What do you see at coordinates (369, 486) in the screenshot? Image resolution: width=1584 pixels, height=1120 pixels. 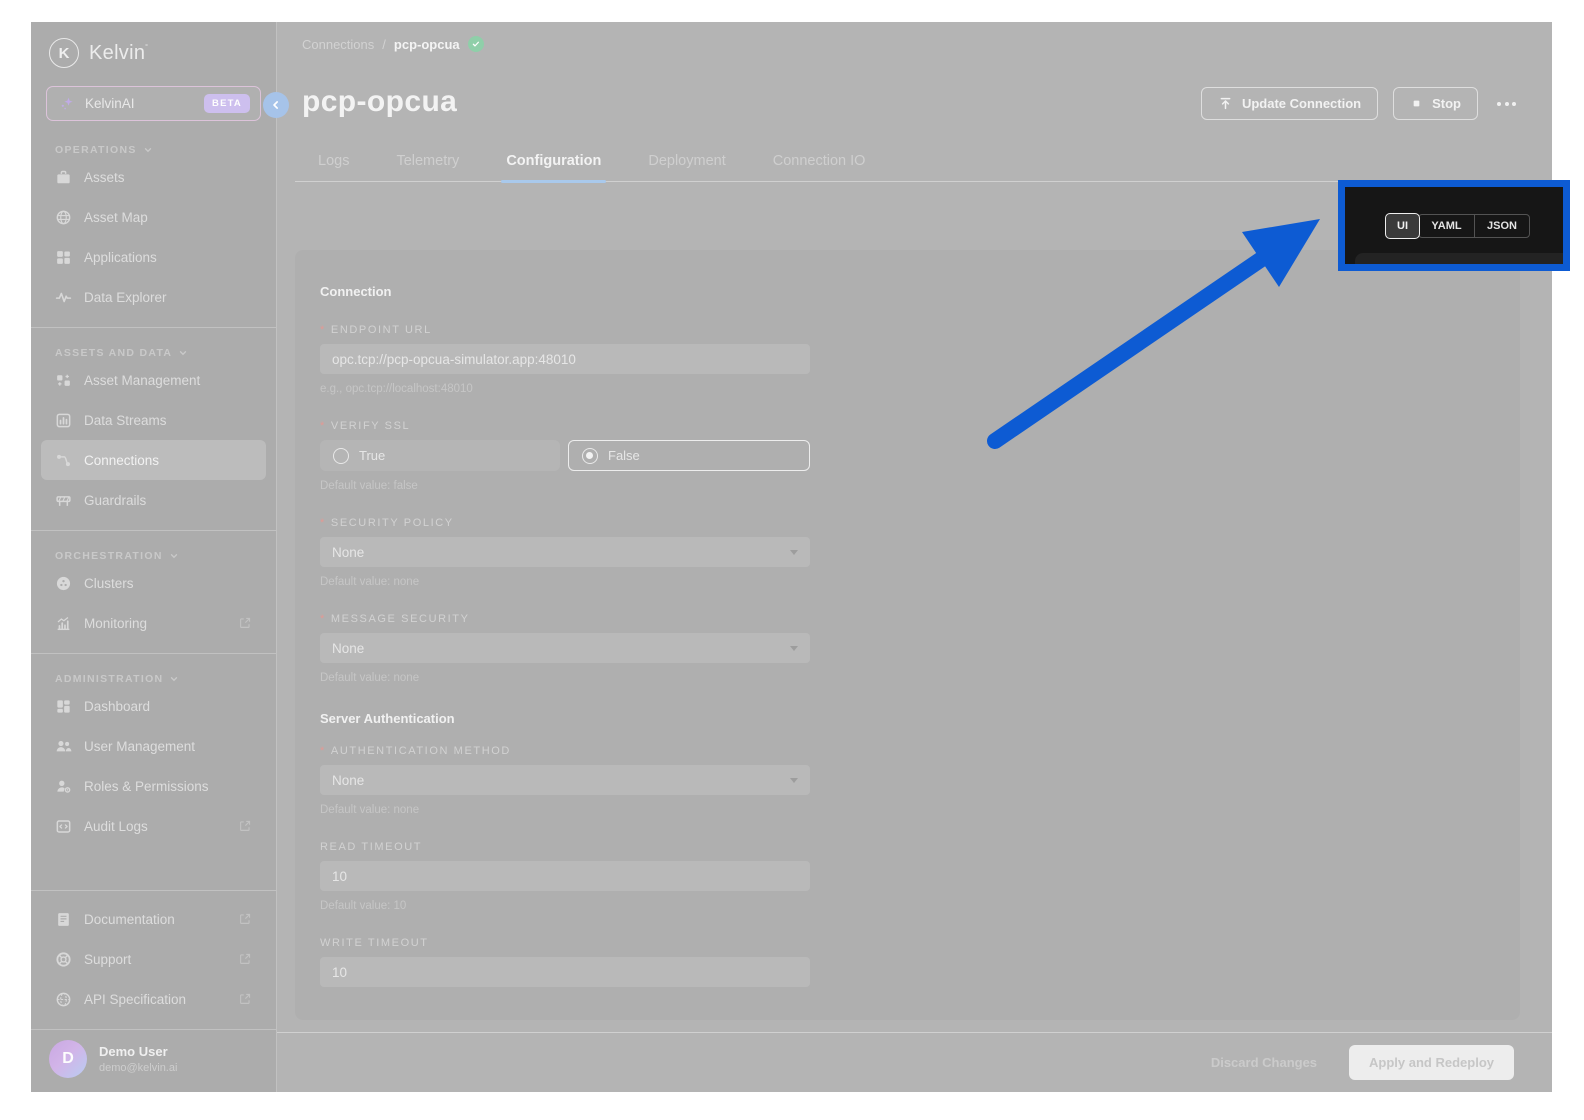 I see `verify-ssl-hint: Default value: false` at bounding box center [369, 486].